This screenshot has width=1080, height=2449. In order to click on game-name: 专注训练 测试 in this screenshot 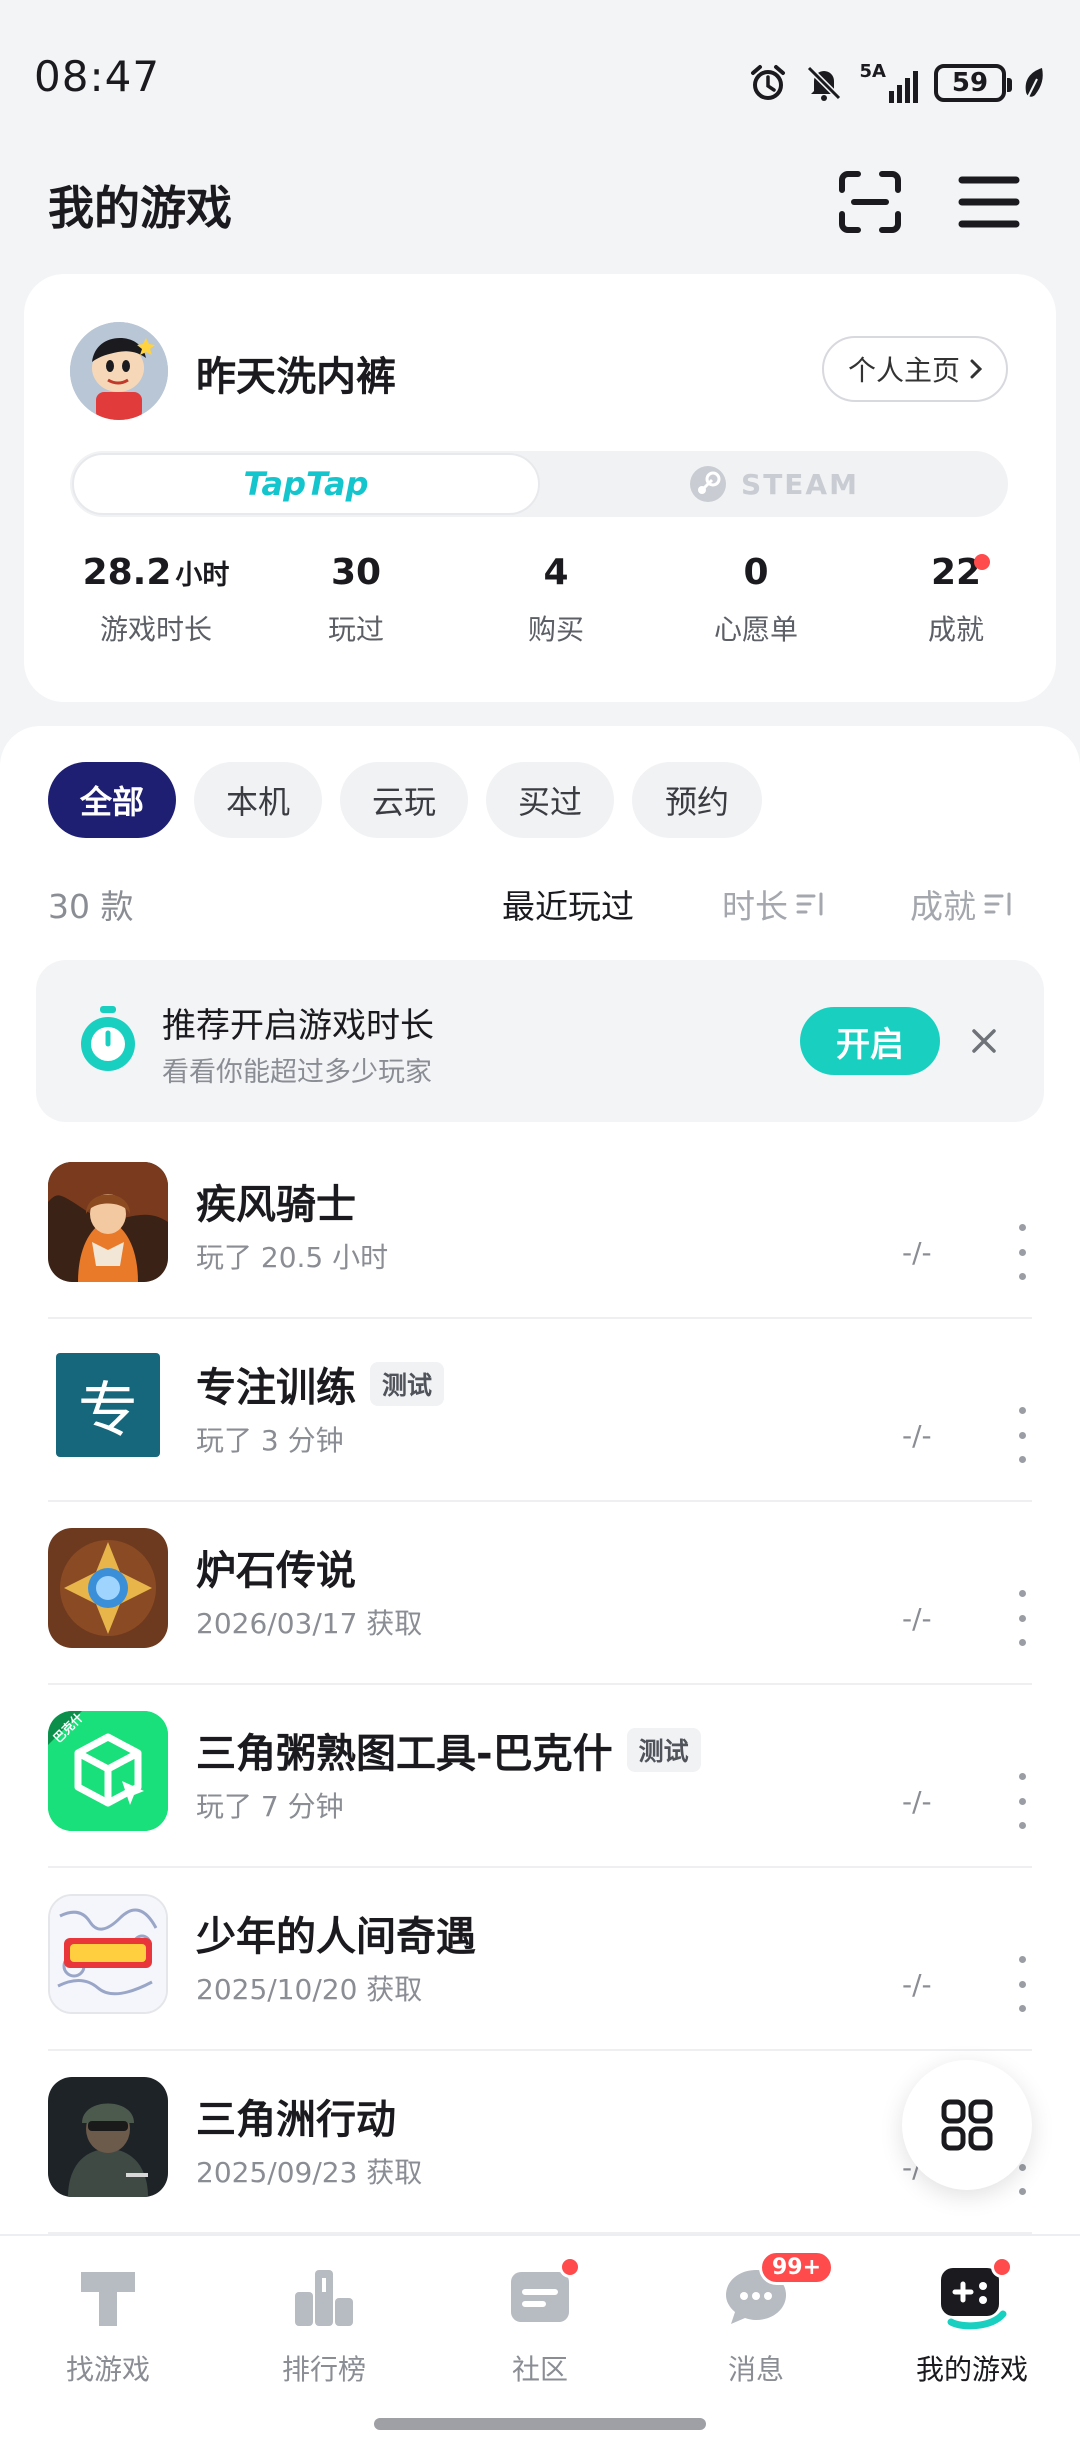, I will do `click(320, 1384)`.